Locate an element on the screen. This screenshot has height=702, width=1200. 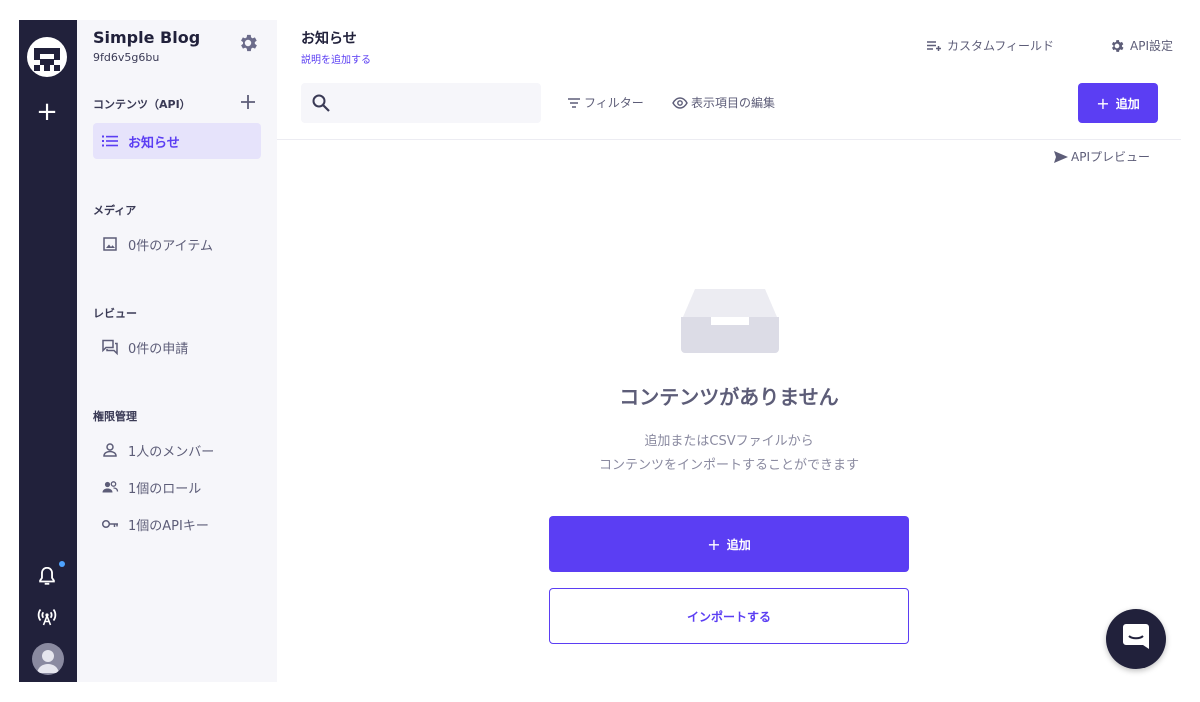
empty-state-description: 追加またはCSVファイルから コンテンツをインポートすることができます is located at coordinates (729, 454).